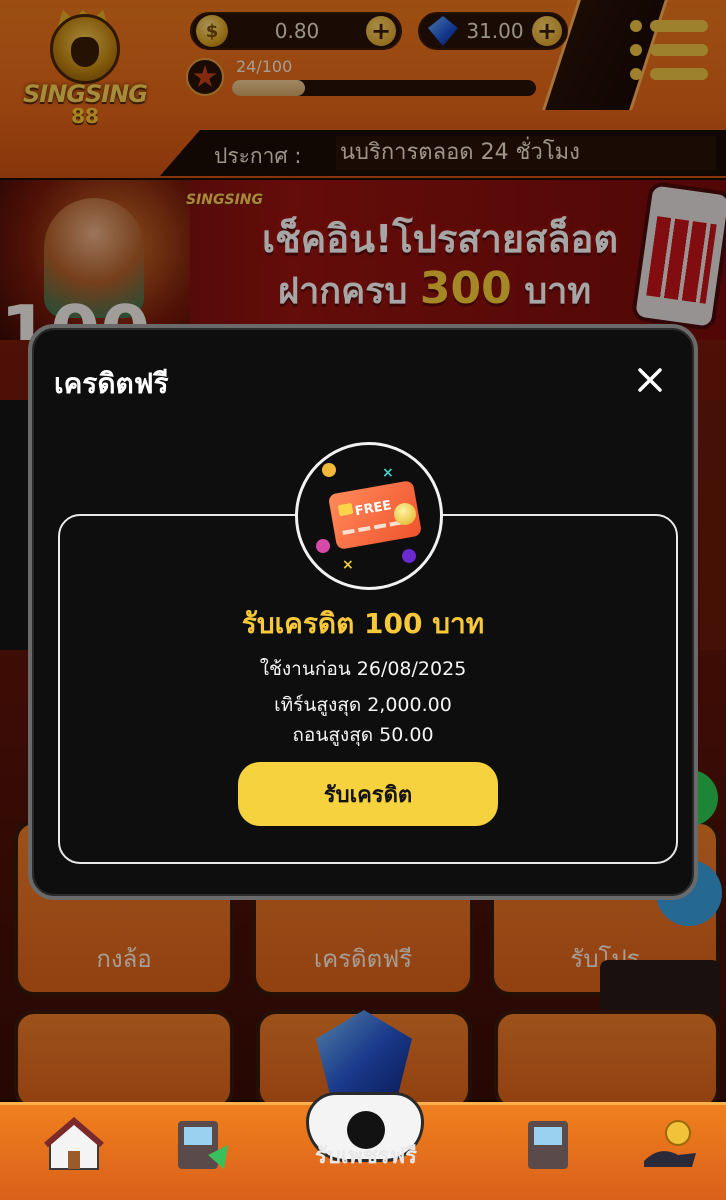 Image resolution: width=726 pixels, height=1200 pixels. I want to click on free-credit-icon: FREE × ×, so click(369, 516).